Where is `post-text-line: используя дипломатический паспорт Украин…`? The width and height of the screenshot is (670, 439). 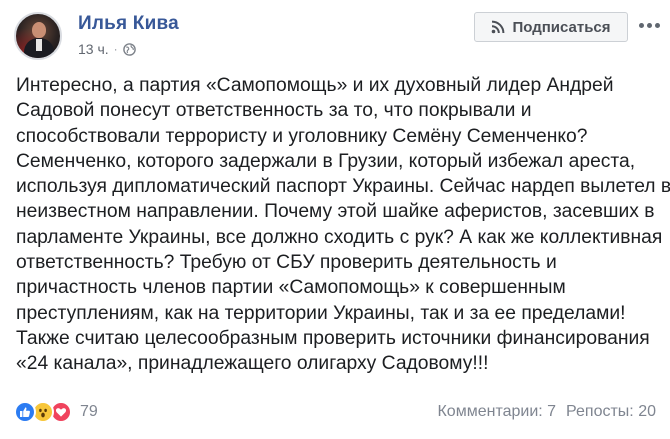
post-text-line: используя дипломатический паспорт Украин… is located at coordinates (343, 187).